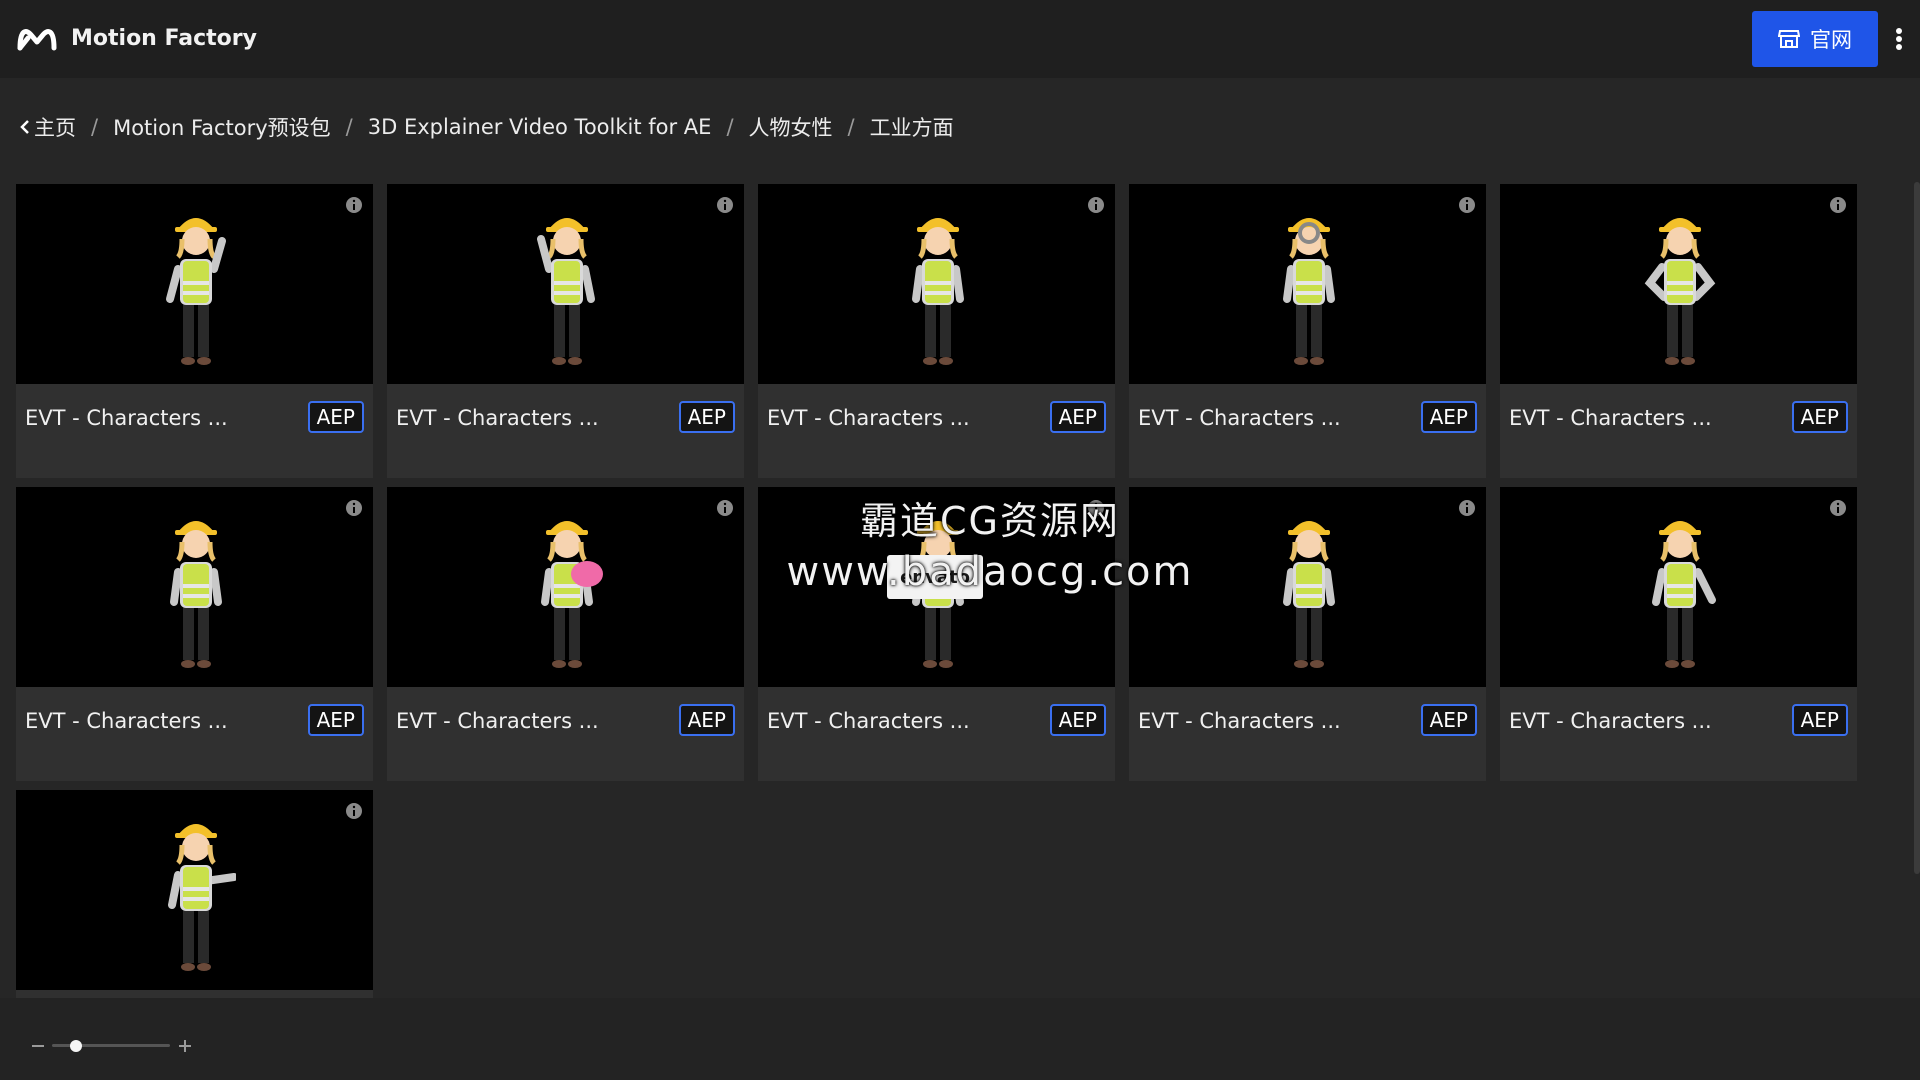 Image resolution: width=1920 pixels, height=1080 pixels. I want to click on zoom-out-icon, so click(38, 1046).